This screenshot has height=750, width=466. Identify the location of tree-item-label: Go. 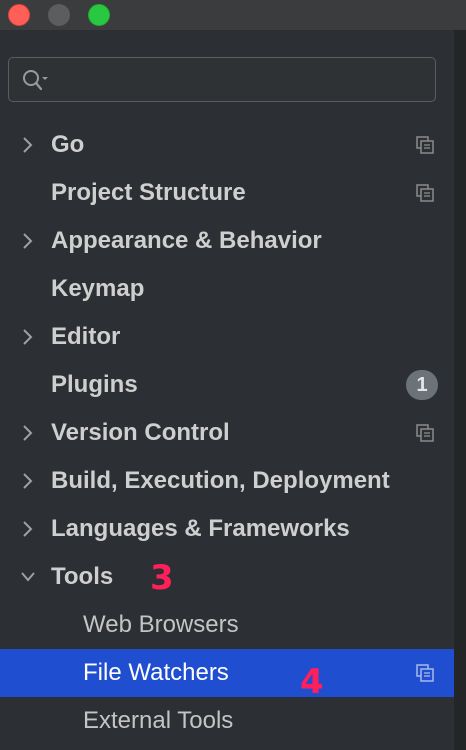
(68, 144).